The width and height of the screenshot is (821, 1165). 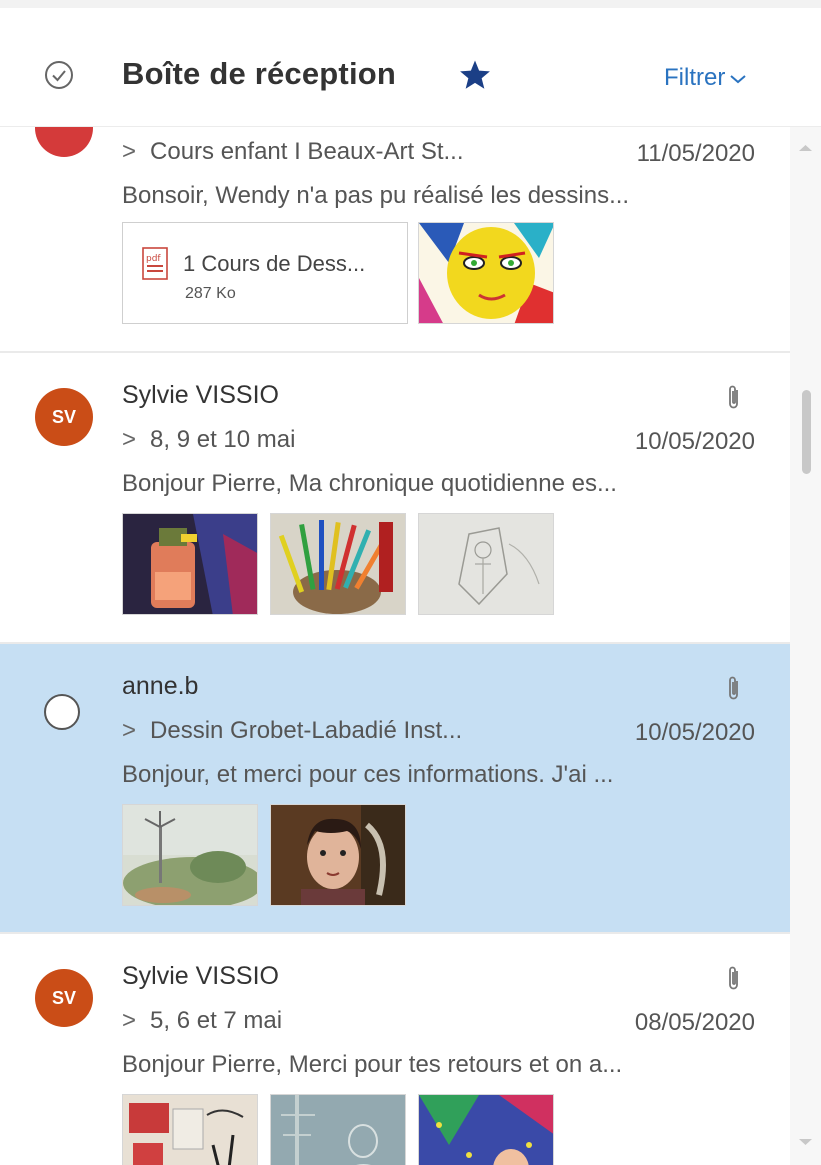 What do you see at coordinates (210, 293) in the screenshot?
I see `attachment-size: 287 Ko` at bounding box center [210, 293].